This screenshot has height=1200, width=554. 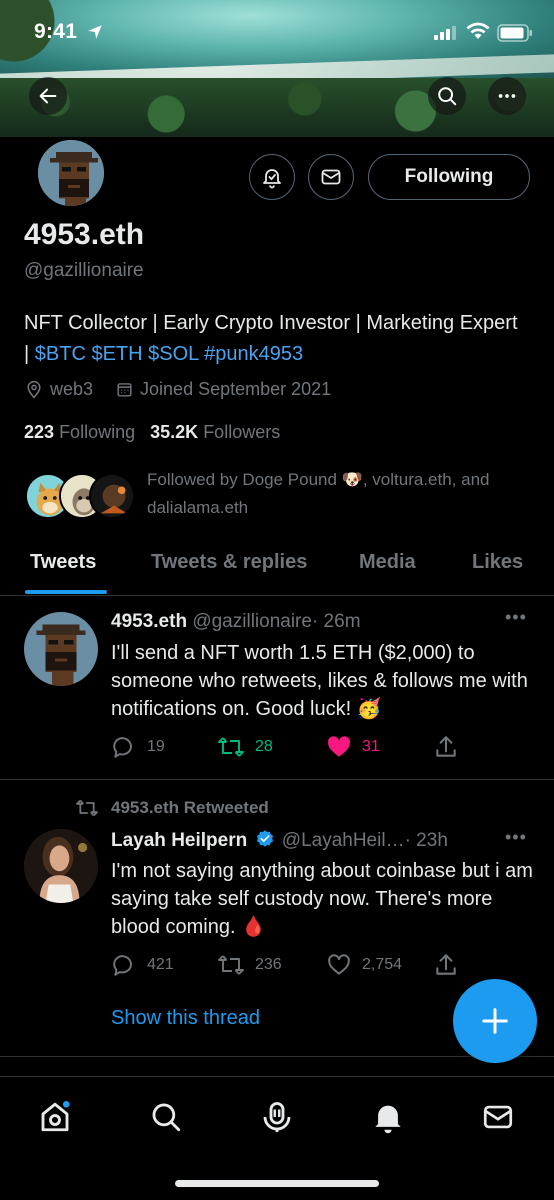 I want to click on tweet-author-name: Layah Heilpern, so click(x=179, y=840).